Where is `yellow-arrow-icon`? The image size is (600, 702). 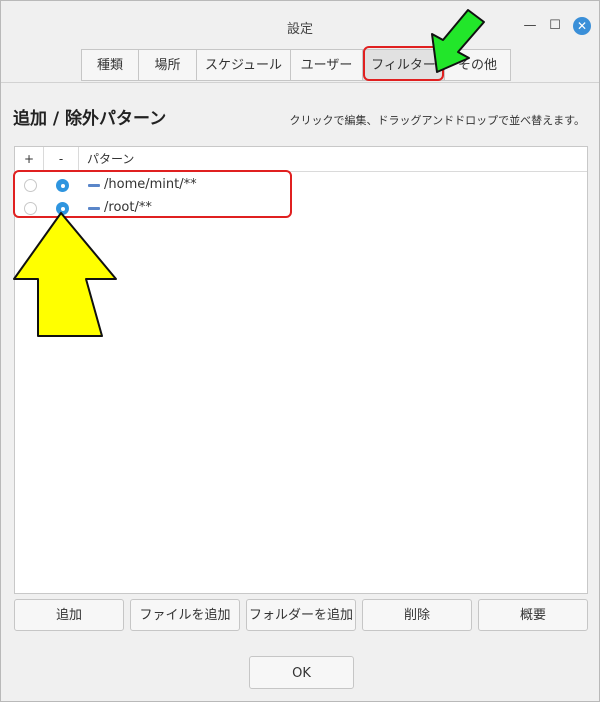
yellow-arrow-icon is located at coordinates (65, 274).